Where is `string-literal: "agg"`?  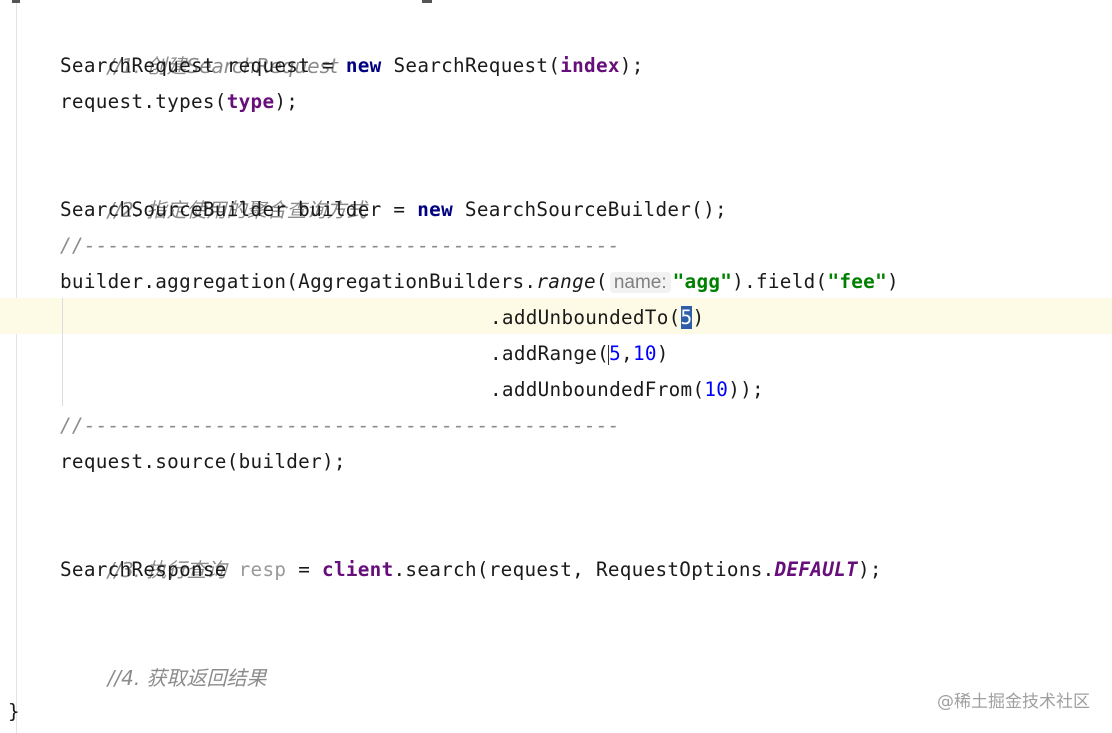 string-literal: "agg" is located at coordinates (702, 281).